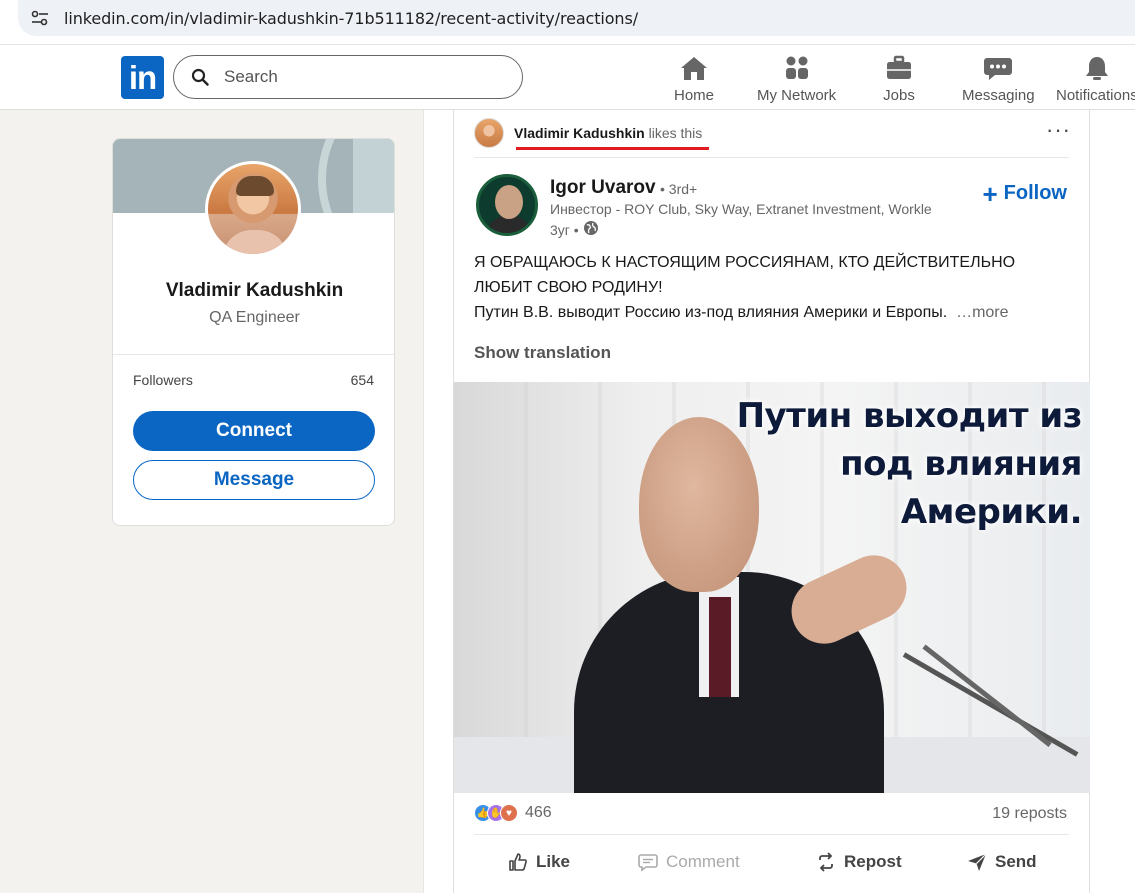 The height and width of the screenshot is (893, 1135). I want to click on like-label: Like, so click(553, 861).